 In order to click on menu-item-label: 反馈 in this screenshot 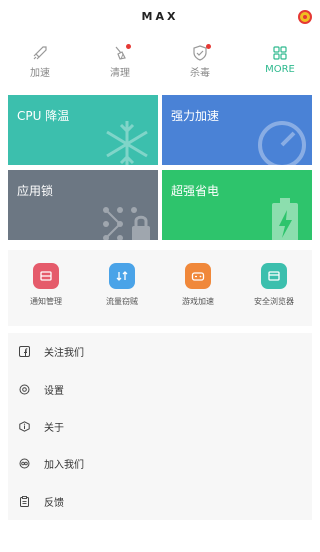, I will do `click(54, 503)`.